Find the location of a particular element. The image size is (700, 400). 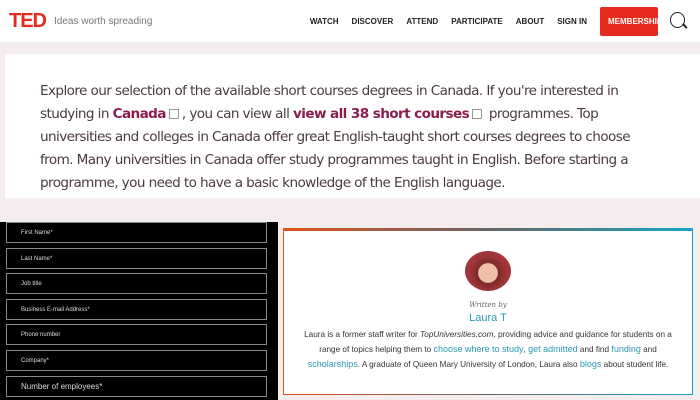

site-name: TopUniversities.com is located at coordinates (457, 334).